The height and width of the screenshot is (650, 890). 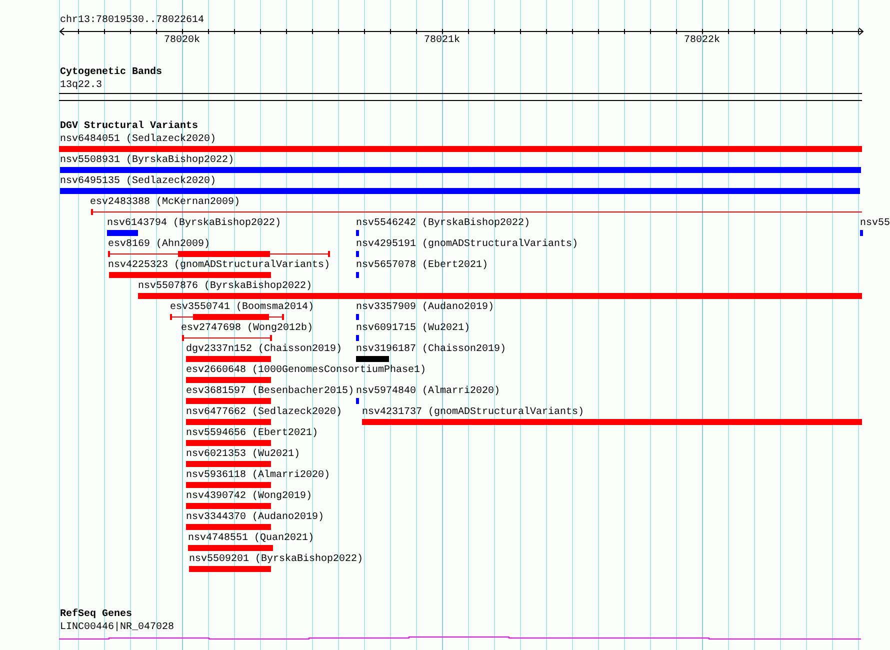 I want to click on variant-label: nsv6495135 (Sedlazeck2020), so click(x=138, y=182).